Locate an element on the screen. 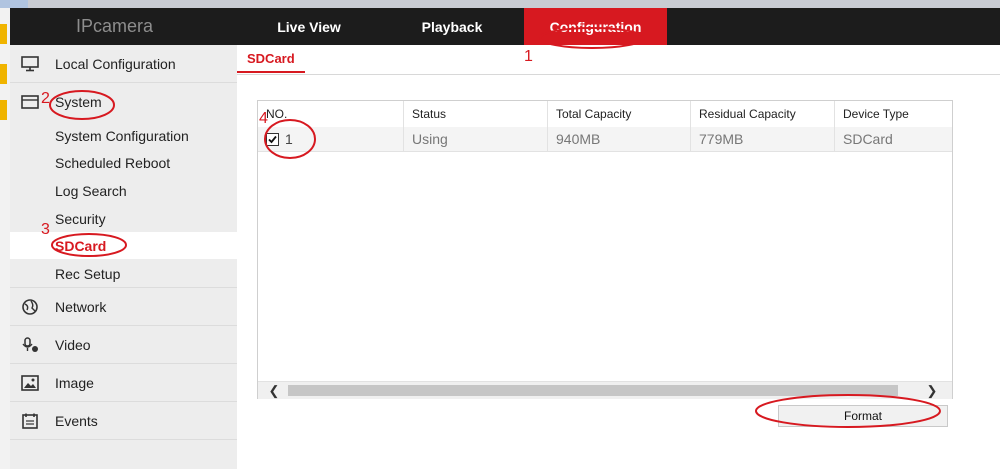 The image size is (1000, 469). column-header-residual-capacity: Residual Capacity is located at coordinates (762, 114).